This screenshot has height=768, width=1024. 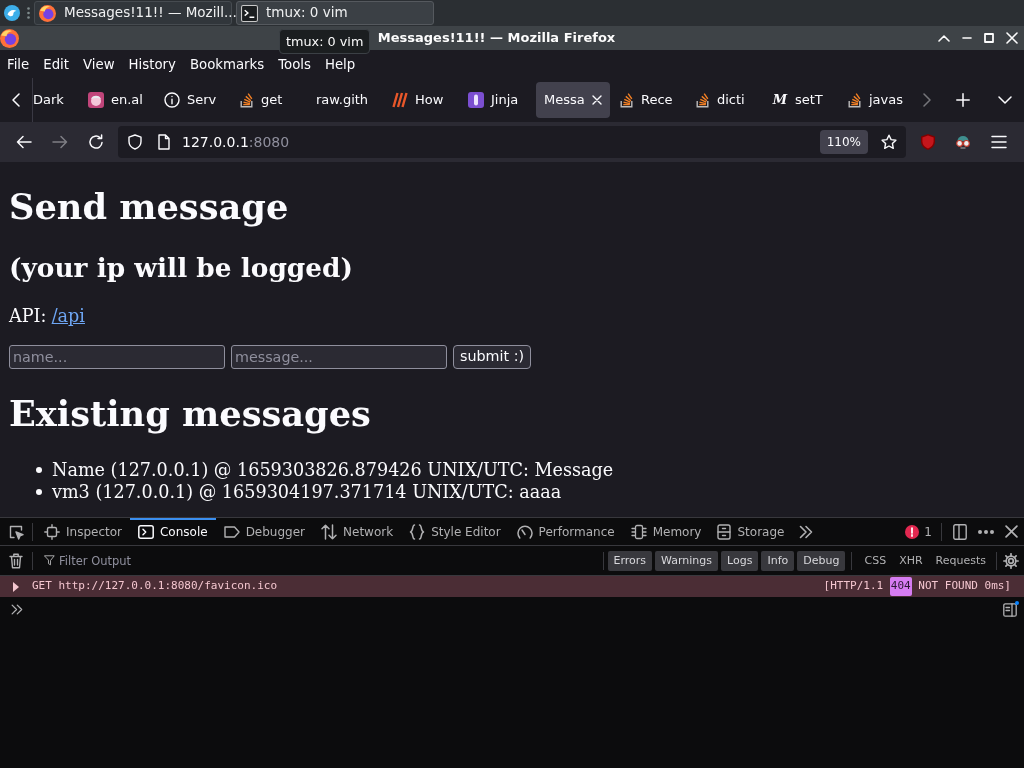 I want to click on back-icon, so click(x=24, y=142).